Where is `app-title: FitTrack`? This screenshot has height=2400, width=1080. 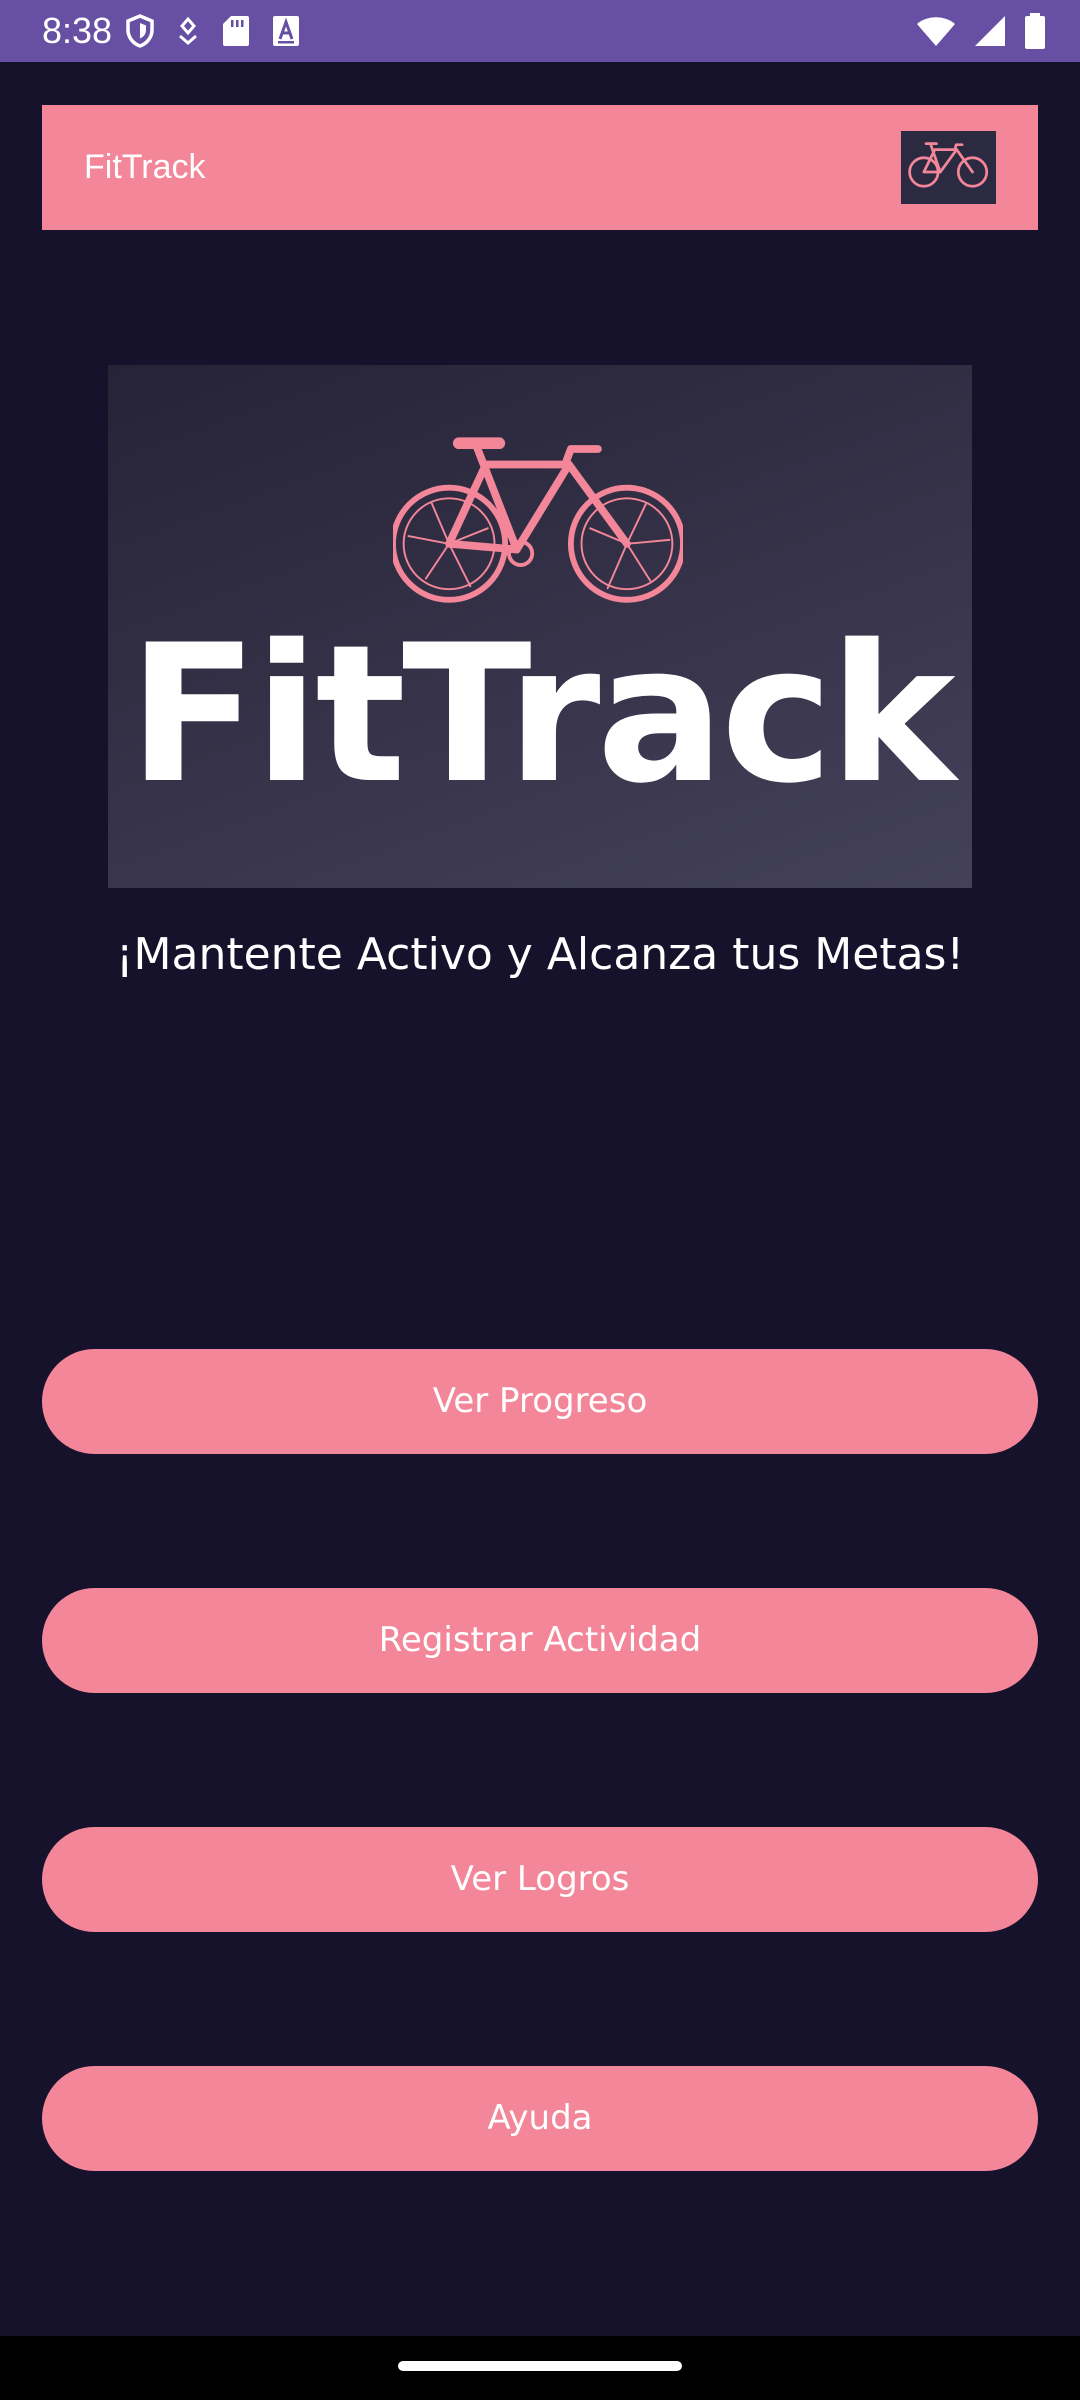 app-title: FitTrack is located at coordinates (145, 167).